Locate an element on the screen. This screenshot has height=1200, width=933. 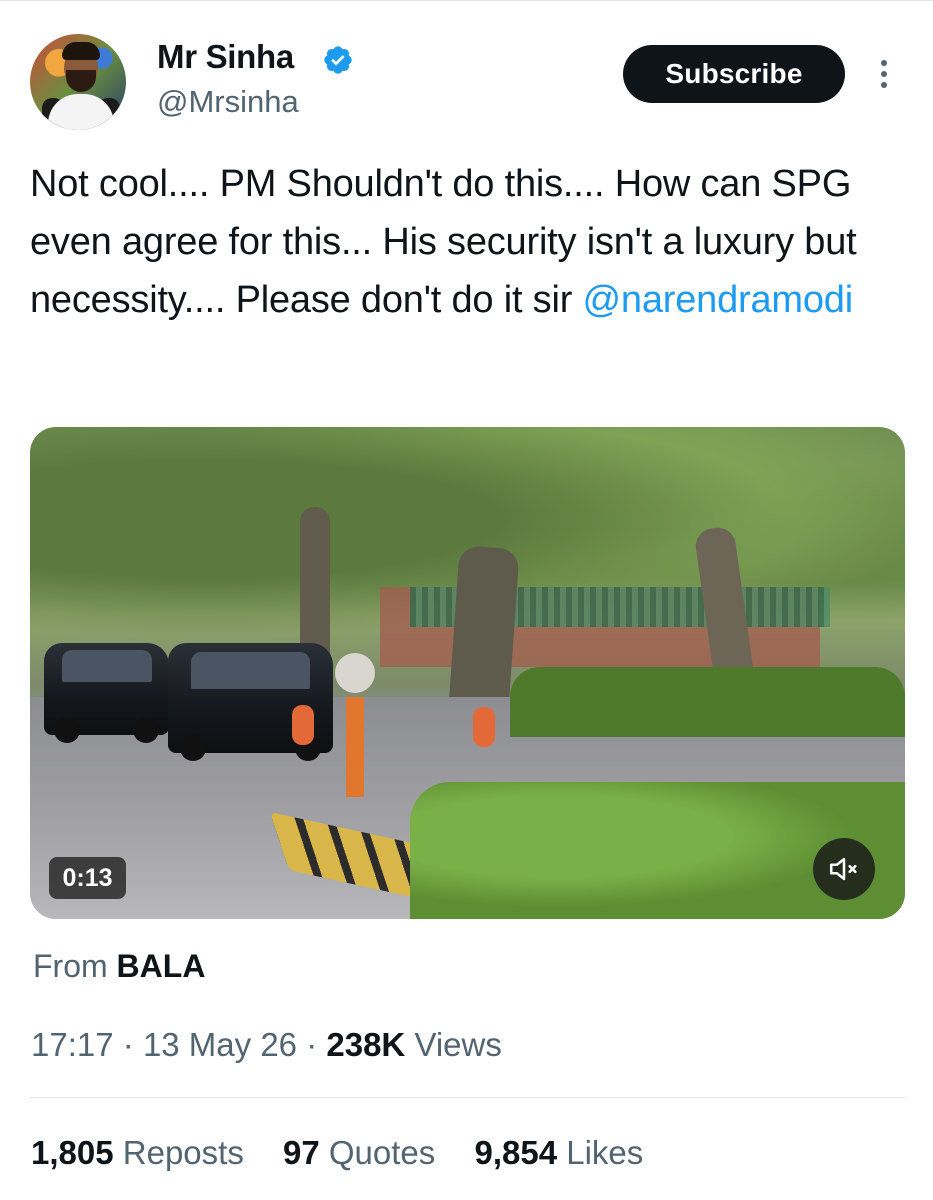
engagement-stats: 1,805 Reposts 97 Quotes 9,854 Likes is located at coordinates (352, 1153).